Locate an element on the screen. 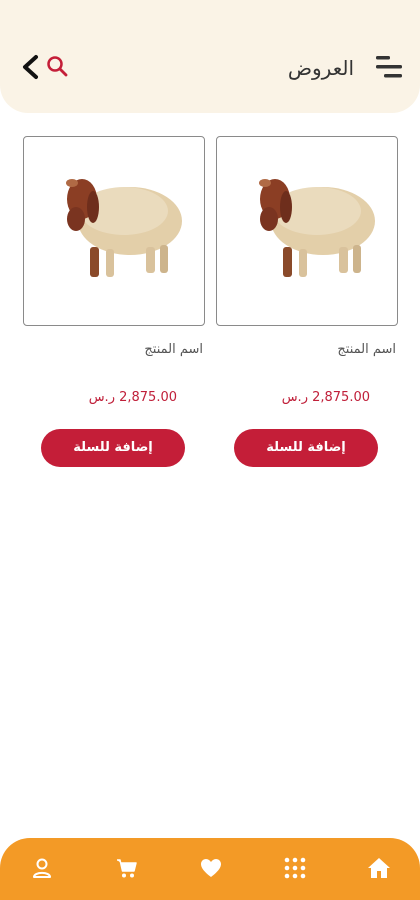  grid-icon is located at coordinates (295, 868).